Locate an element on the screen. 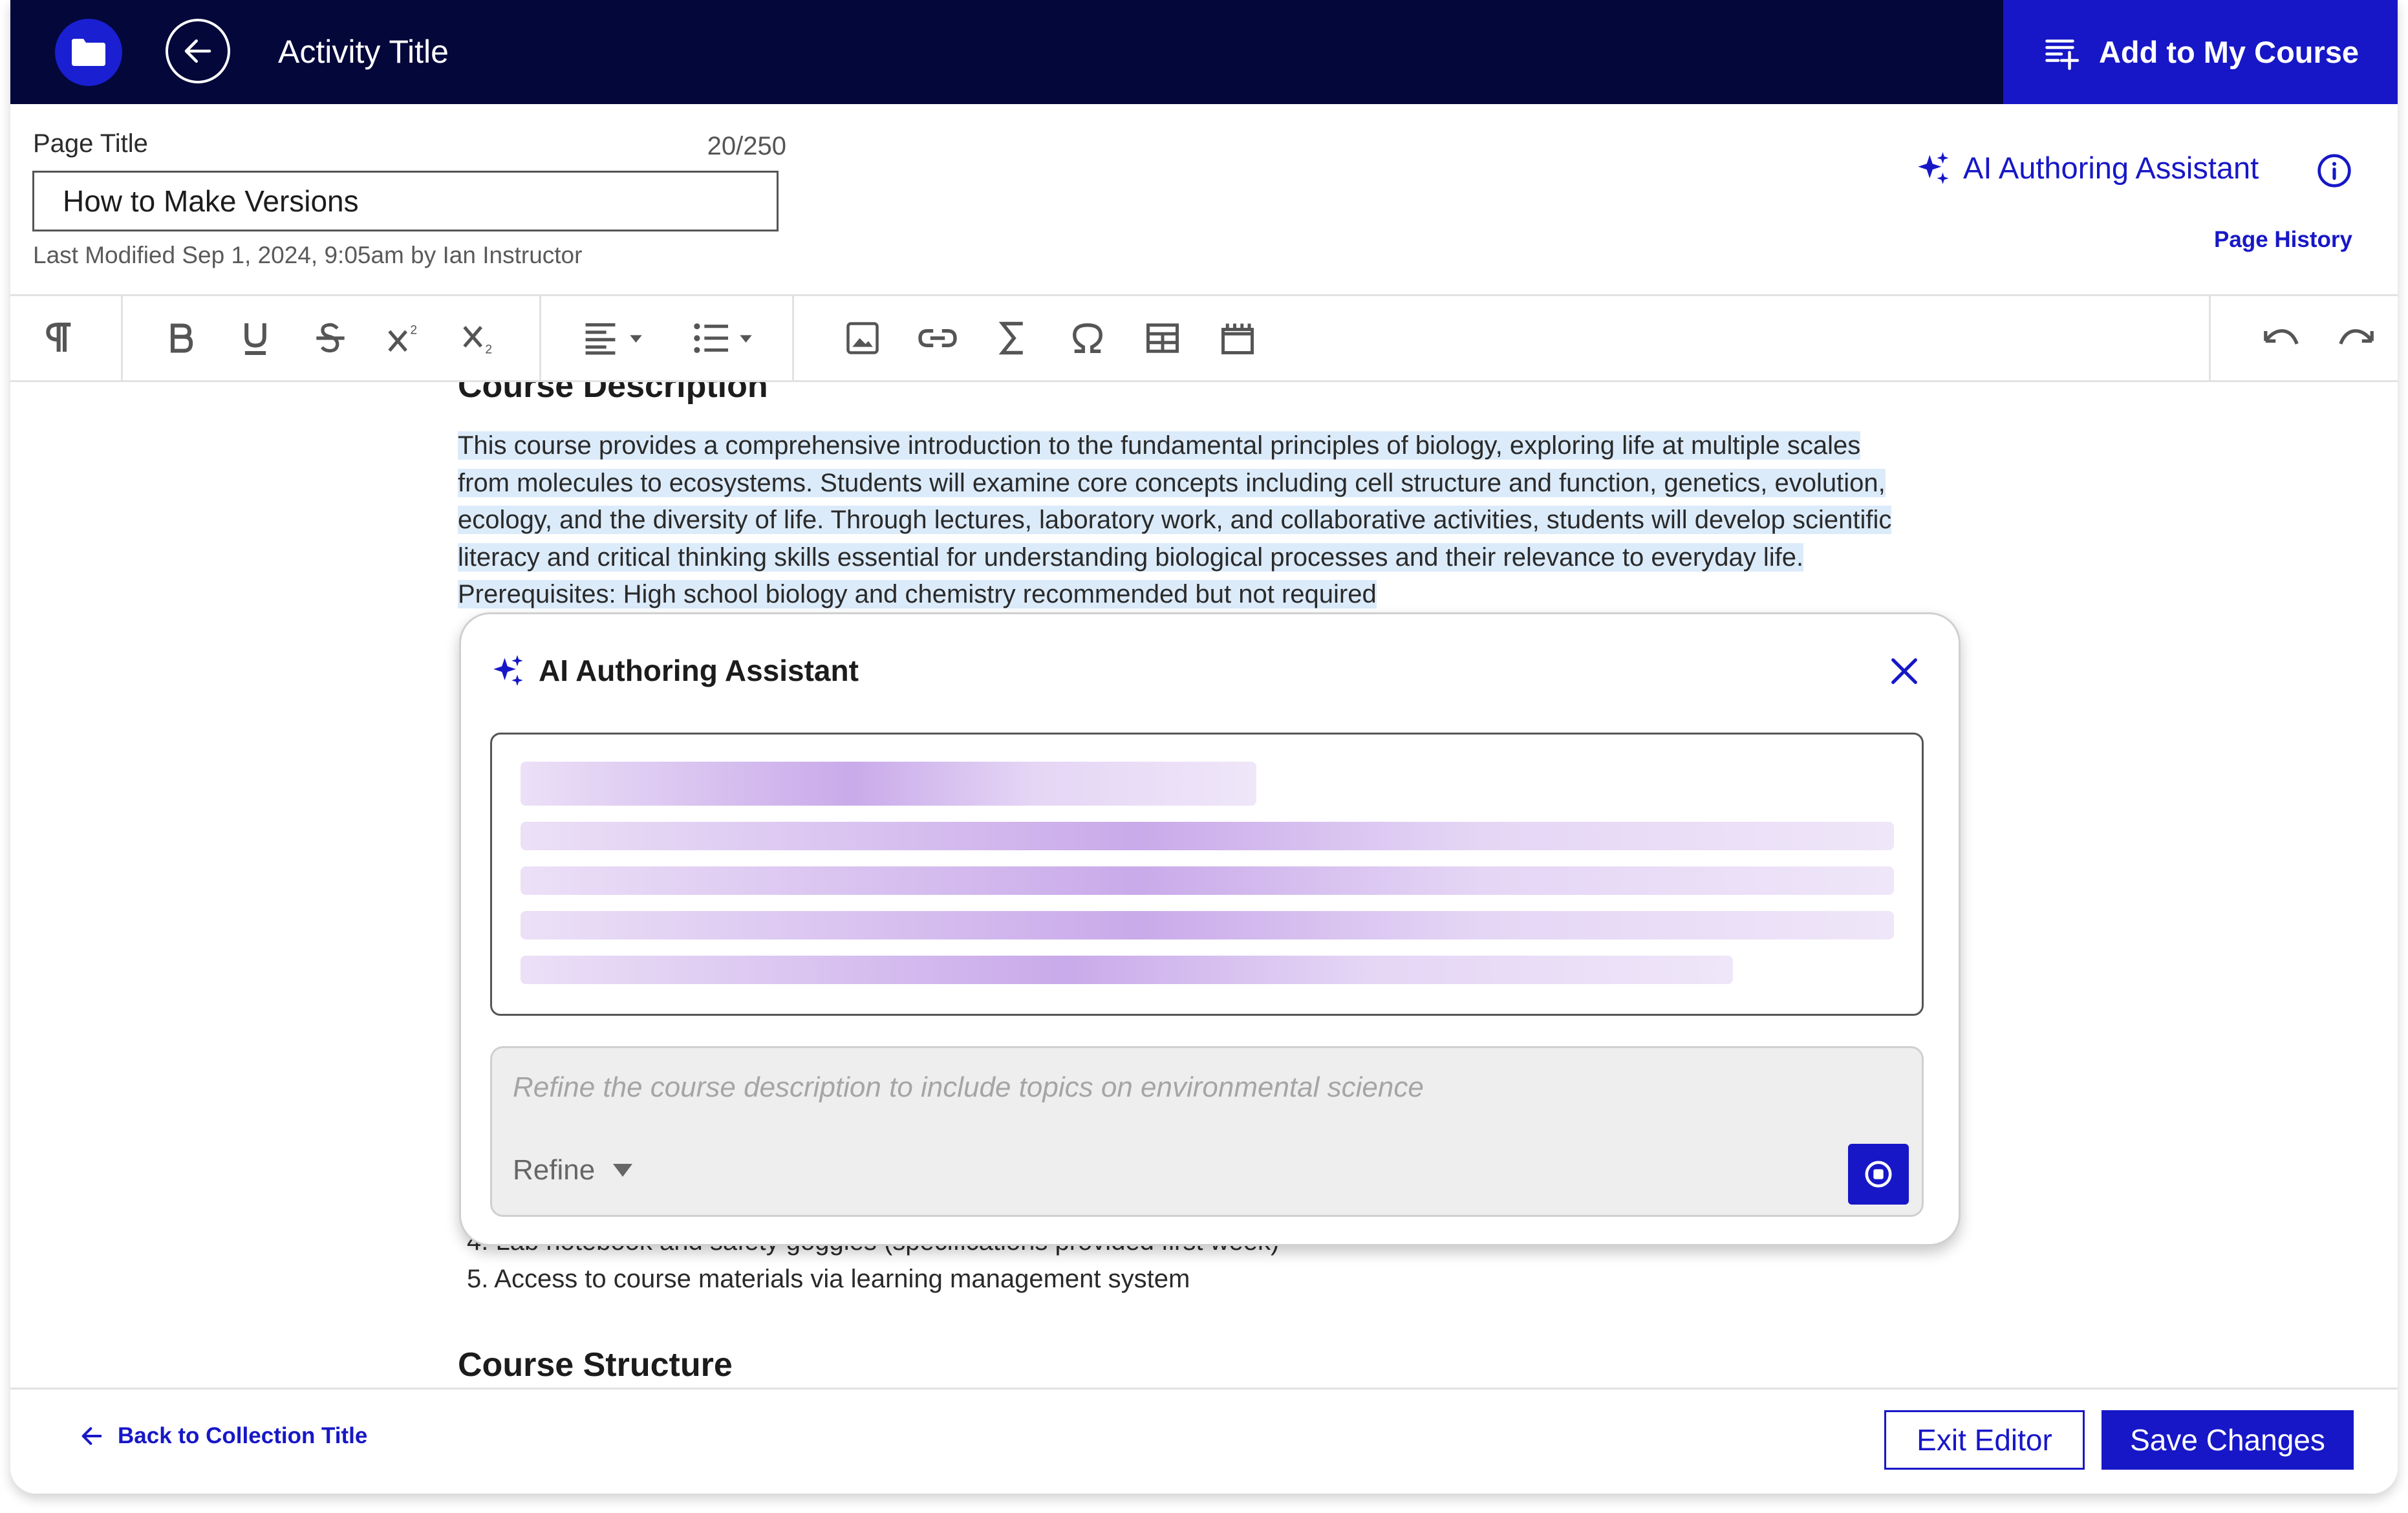 Image resolution: width=2408 pixels, height=1513 pixels. caret-down-icon is located at coordinates (623, 1170).